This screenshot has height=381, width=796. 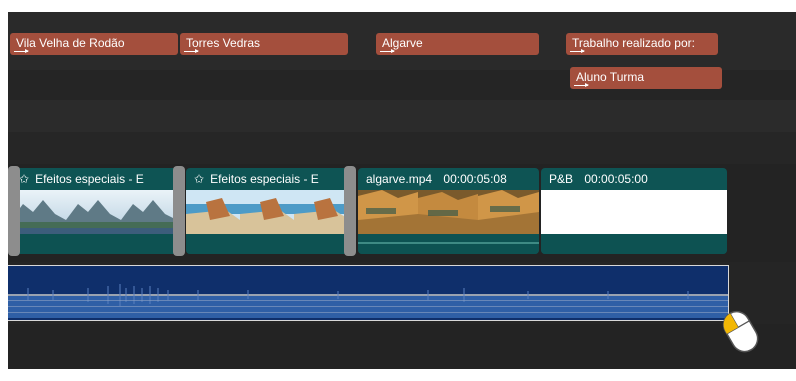 I want to click on mouse-click-icon, so click(x=740, y=331).